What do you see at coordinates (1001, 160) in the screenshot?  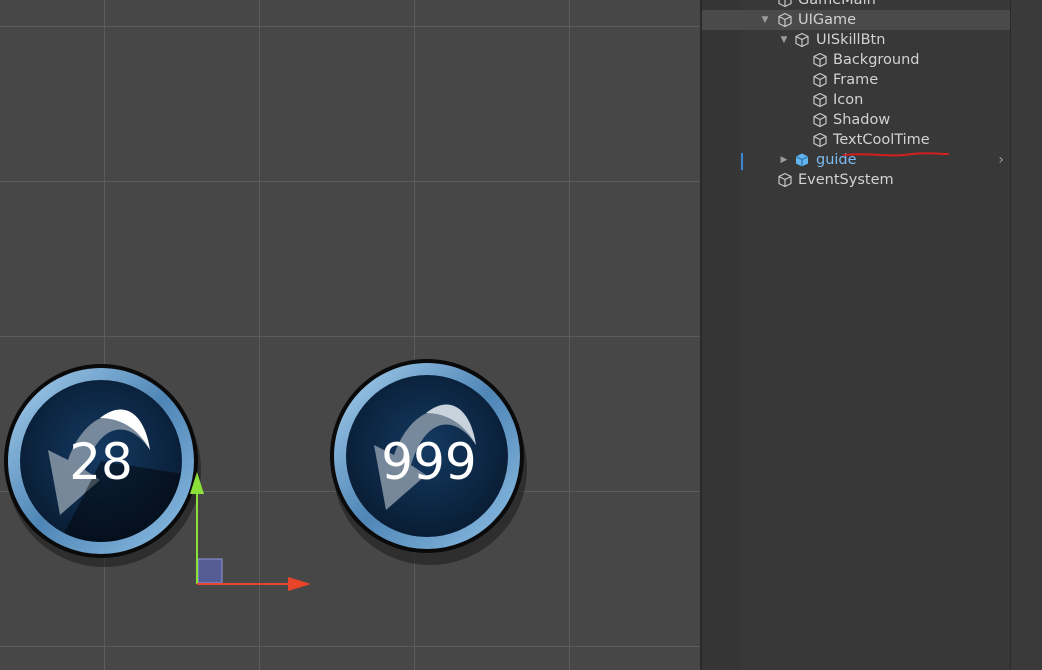 I see `chevron-right-icon: ›` at bounding box center [1001, 160].